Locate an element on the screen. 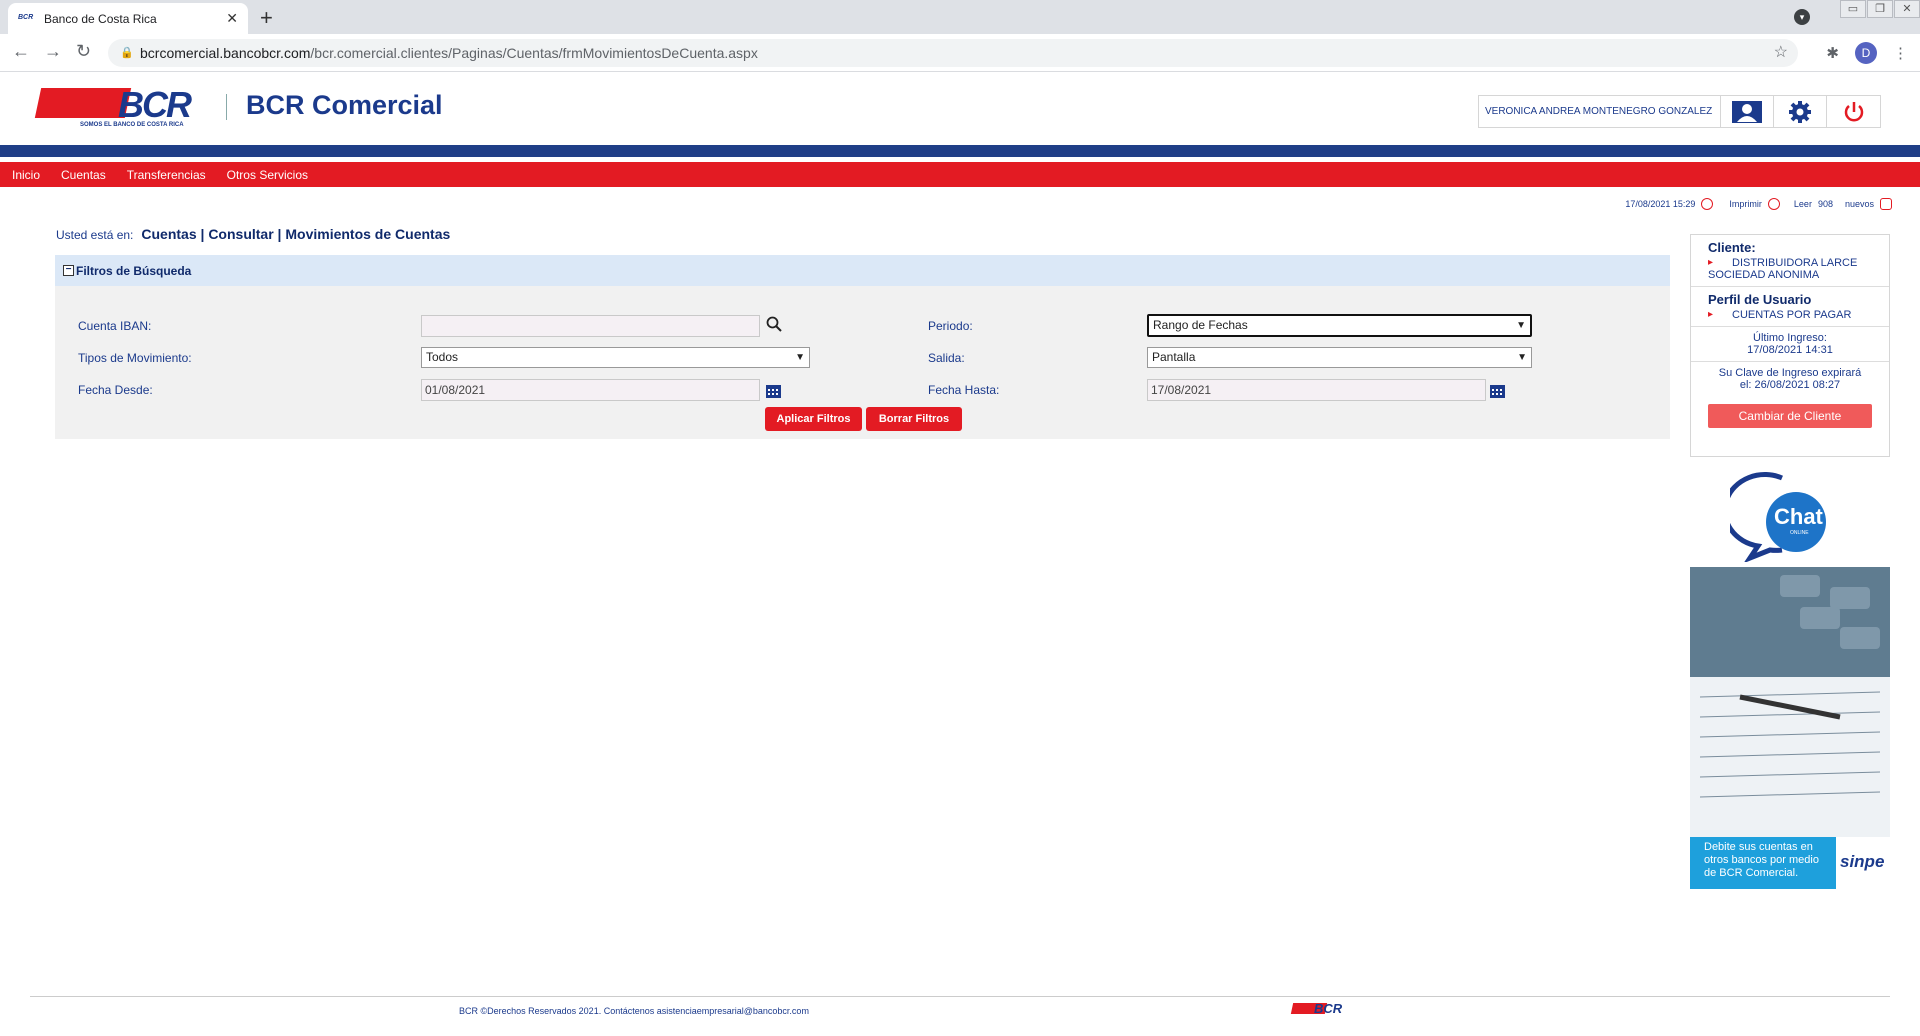  expire-value: el: 26/08/2021 08:27 is located at coordinates (1790, 385).